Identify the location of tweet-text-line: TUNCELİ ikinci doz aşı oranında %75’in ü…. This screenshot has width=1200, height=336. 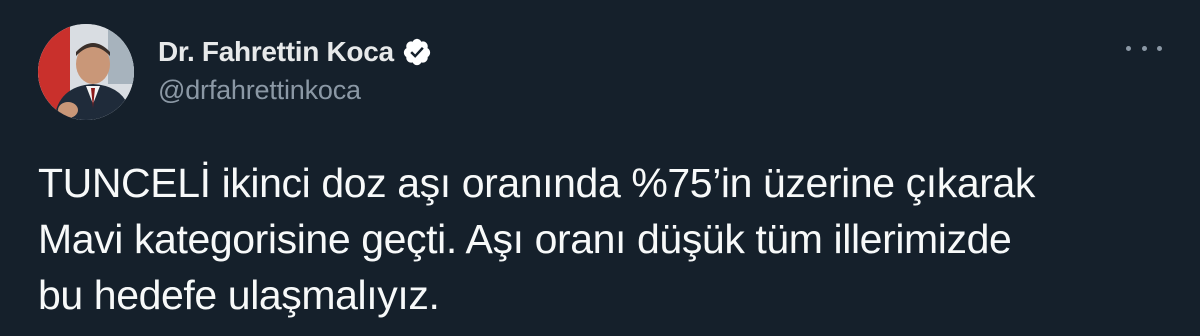
(537, 183).